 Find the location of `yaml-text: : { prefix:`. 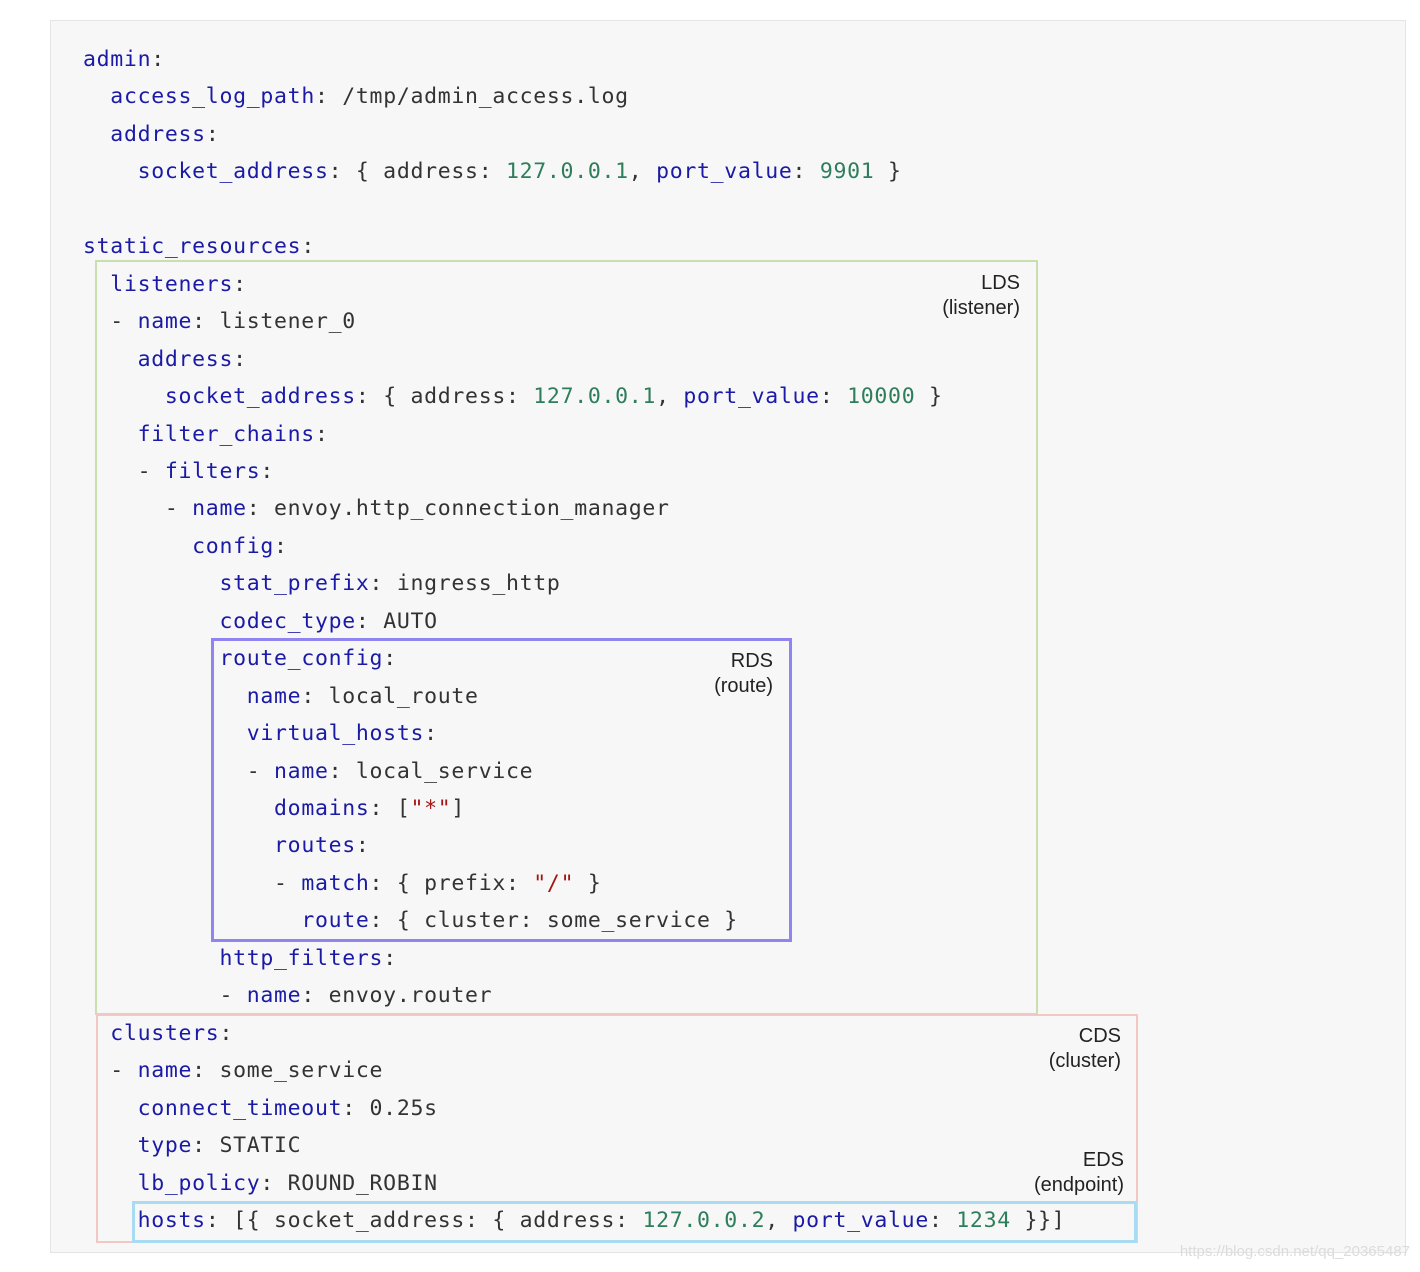

yaml-text: : { prefix: is located at coordinates (451, 883).